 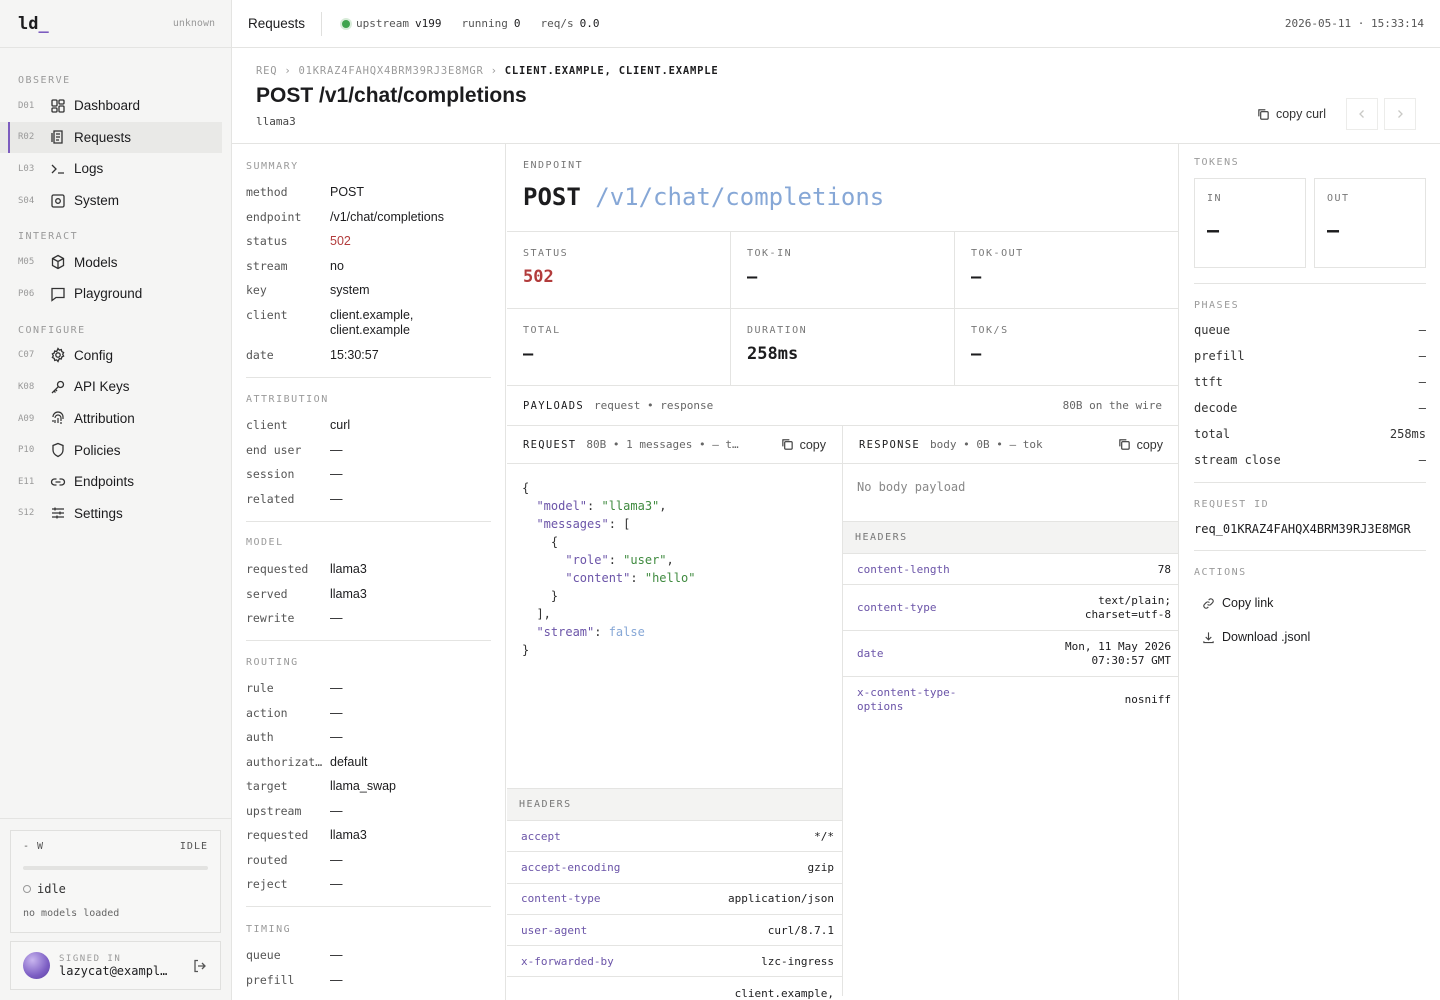 I want to click on summary-row: date 15:30:57, so click(x=312, y=354).